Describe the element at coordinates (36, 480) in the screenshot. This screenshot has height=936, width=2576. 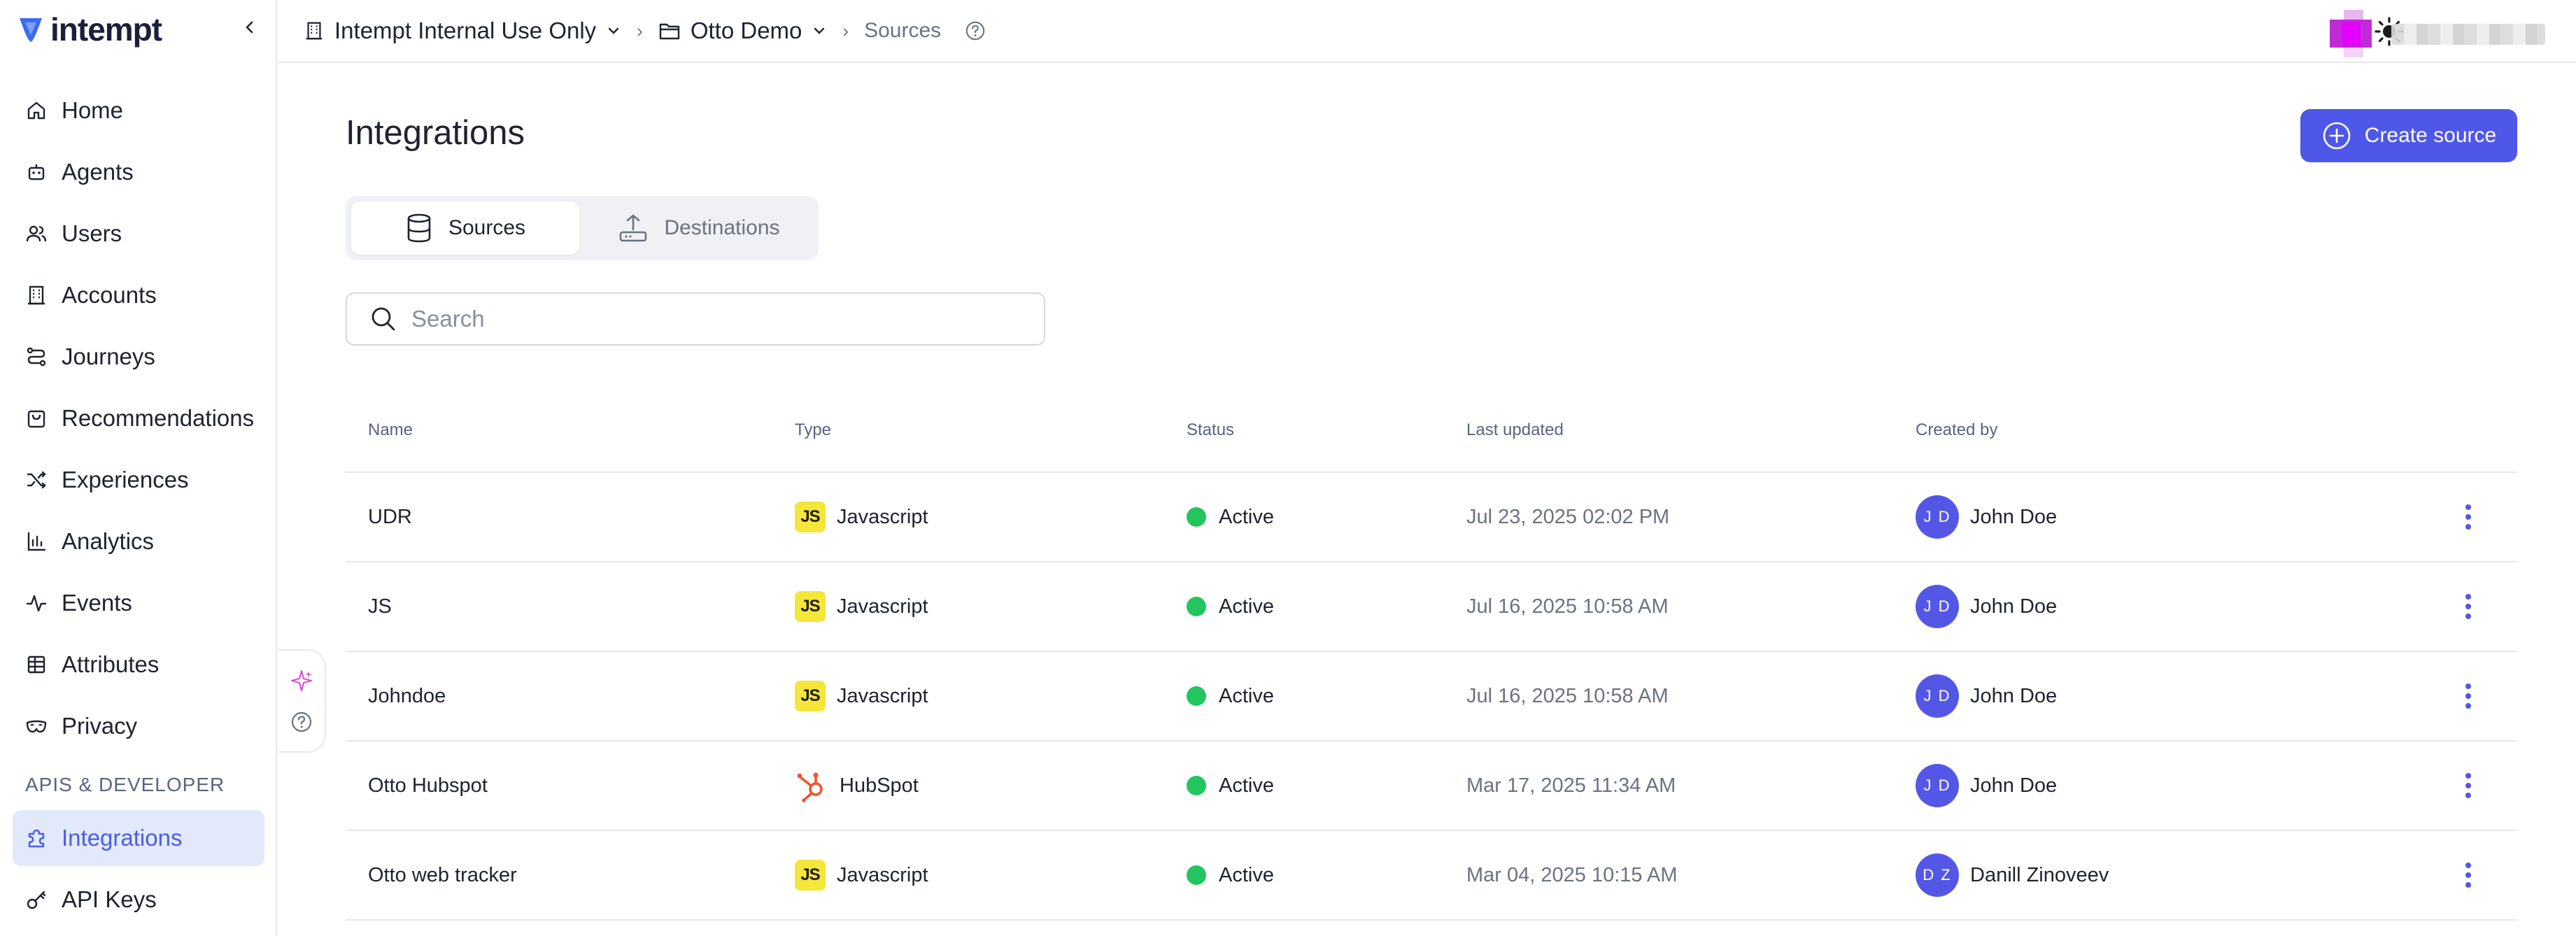
I see `shuffle-icon` at that location.